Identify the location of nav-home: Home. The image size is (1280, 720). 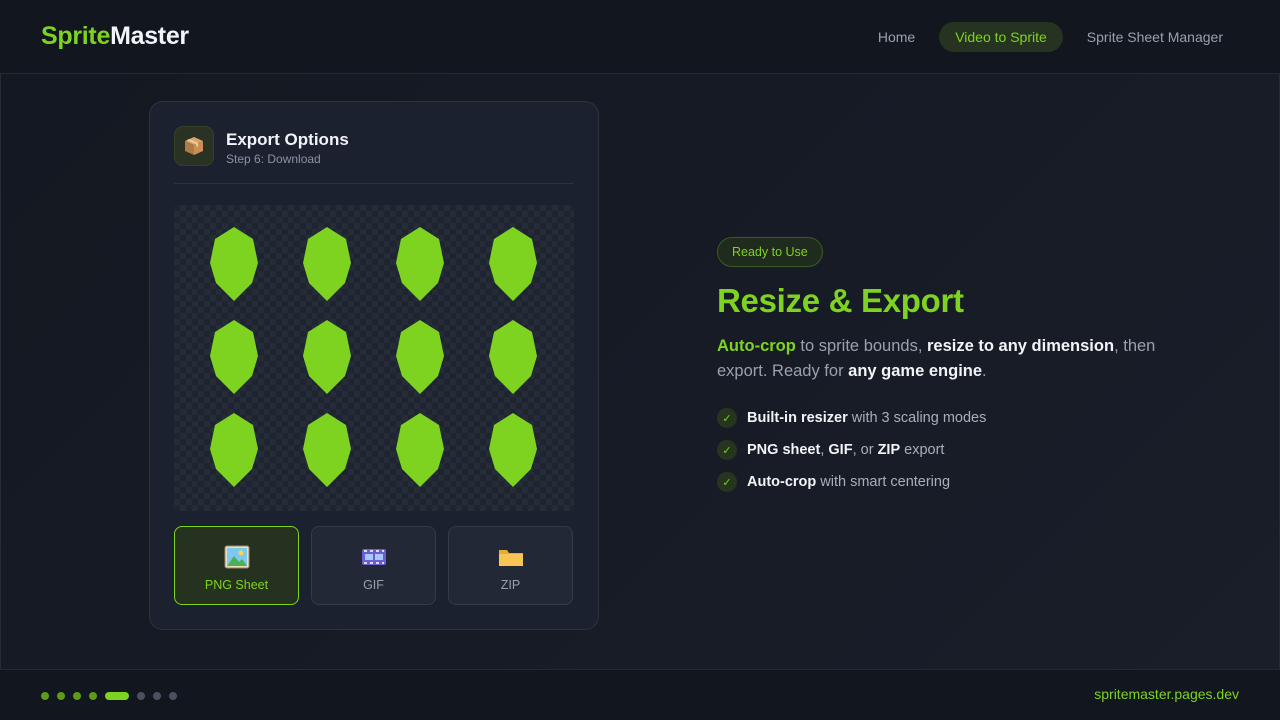
(896, 37).